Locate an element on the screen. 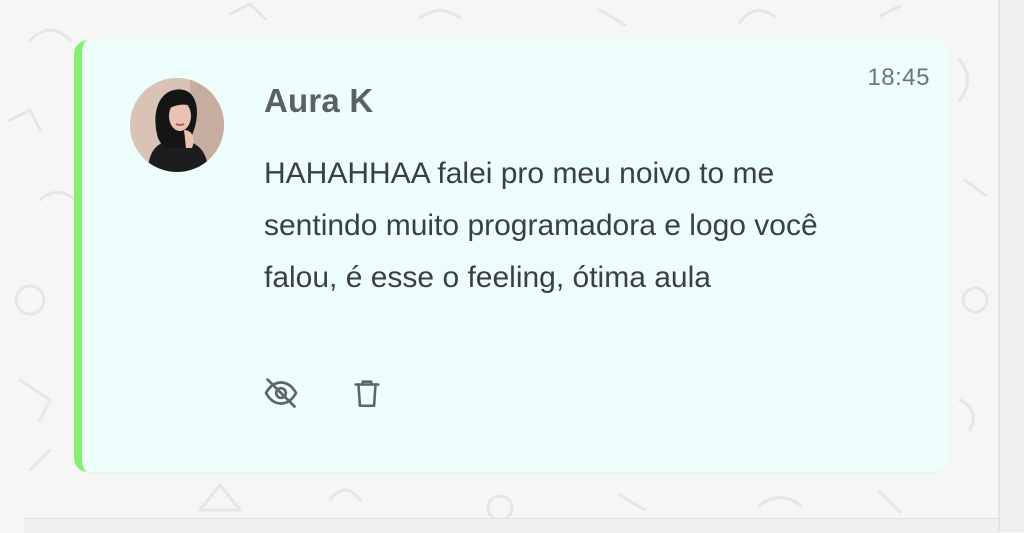 The height and width of the screenshot is (533, 1024). delete-button is located at coordinates (367, 393).